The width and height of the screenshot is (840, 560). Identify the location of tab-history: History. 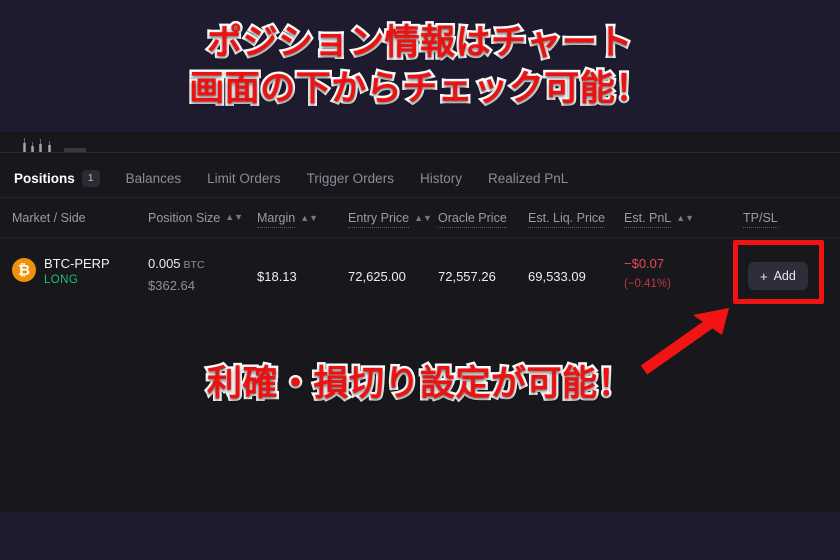
(441, 178).